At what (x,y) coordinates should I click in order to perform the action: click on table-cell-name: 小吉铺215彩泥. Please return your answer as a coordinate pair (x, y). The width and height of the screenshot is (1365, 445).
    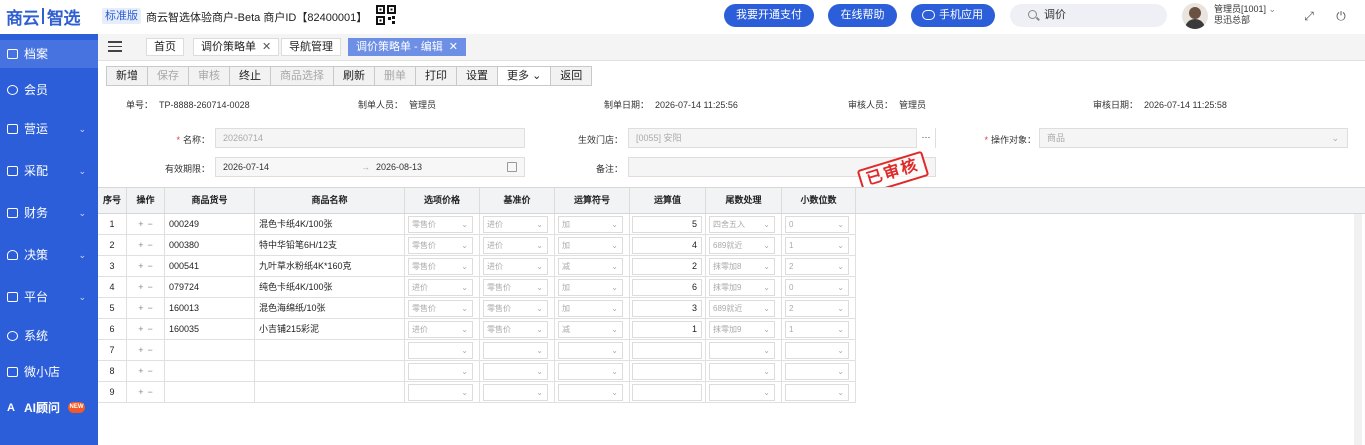
    Looking at the image, I should click on (330, 329).